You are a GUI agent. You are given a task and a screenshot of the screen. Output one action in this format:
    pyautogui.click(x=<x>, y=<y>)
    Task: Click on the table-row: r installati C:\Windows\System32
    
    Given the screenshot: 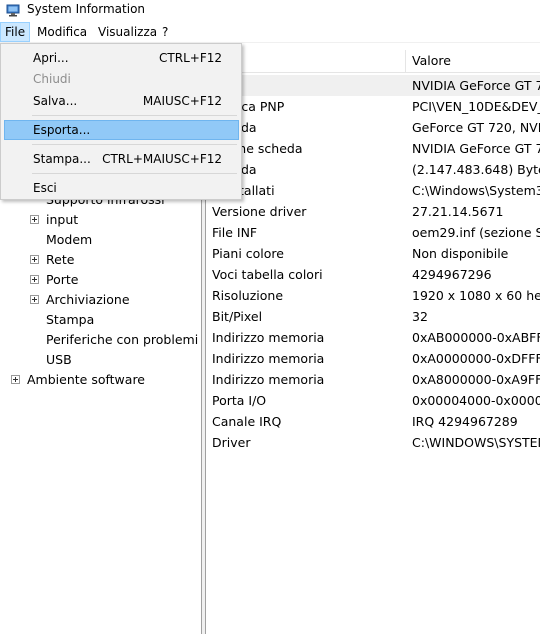 What is the action you would take?
    pyautogui.click(x=373, y=190)
    